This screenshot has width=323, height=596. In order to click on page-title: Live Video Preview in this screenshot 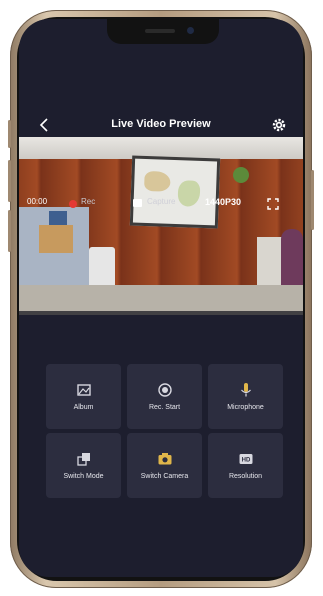, I will do `click(161, 124)`.